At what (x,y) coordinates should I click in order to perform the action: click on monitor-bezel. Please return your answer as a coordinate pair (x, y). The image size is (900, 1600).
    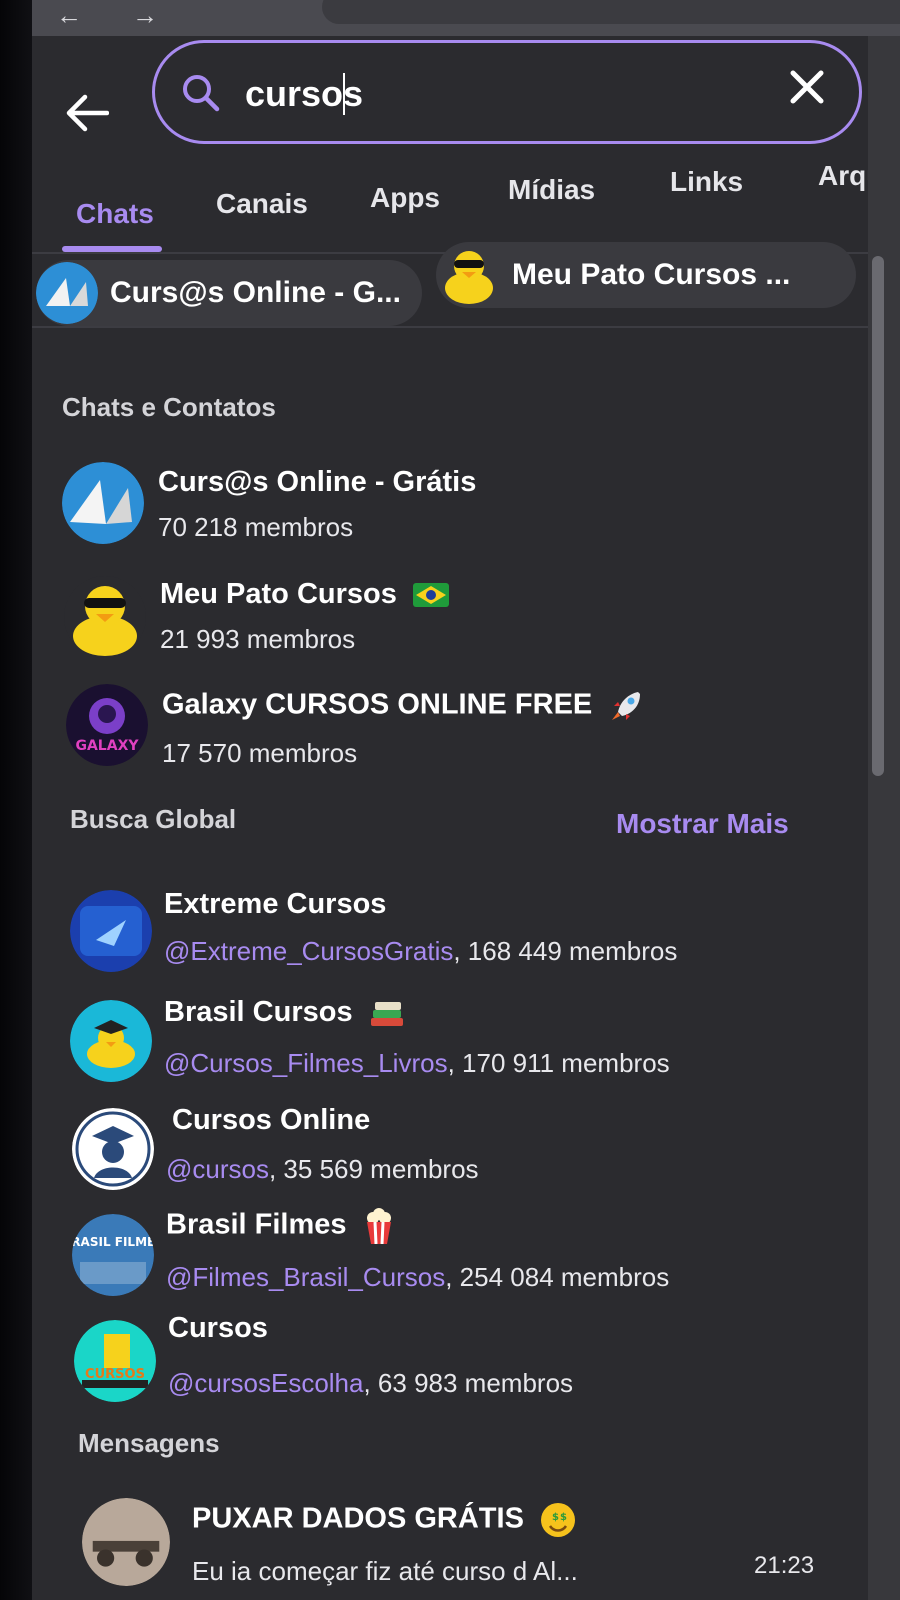
    Looking at the image, I should click on (16, 800).